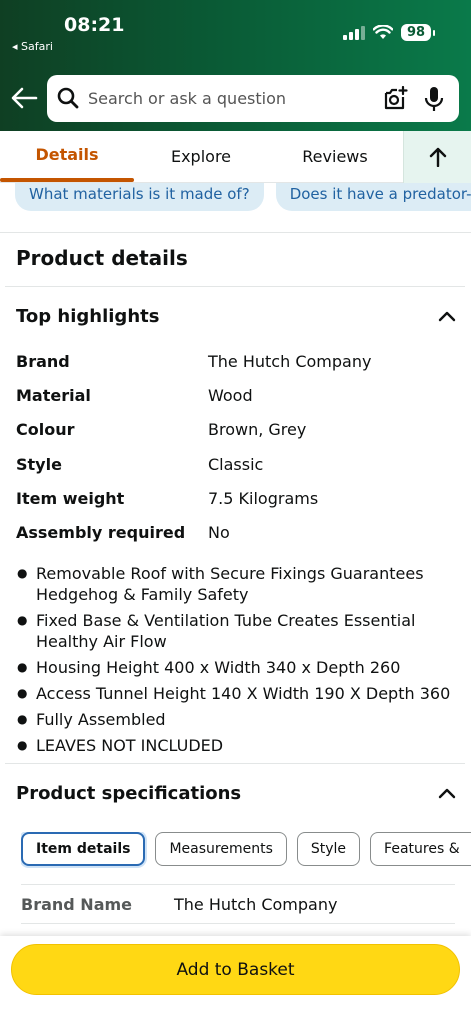 The width and height of the screenshot is (471, 1024). I want to click on highlight-row: Style Classic, so click(236, 472).